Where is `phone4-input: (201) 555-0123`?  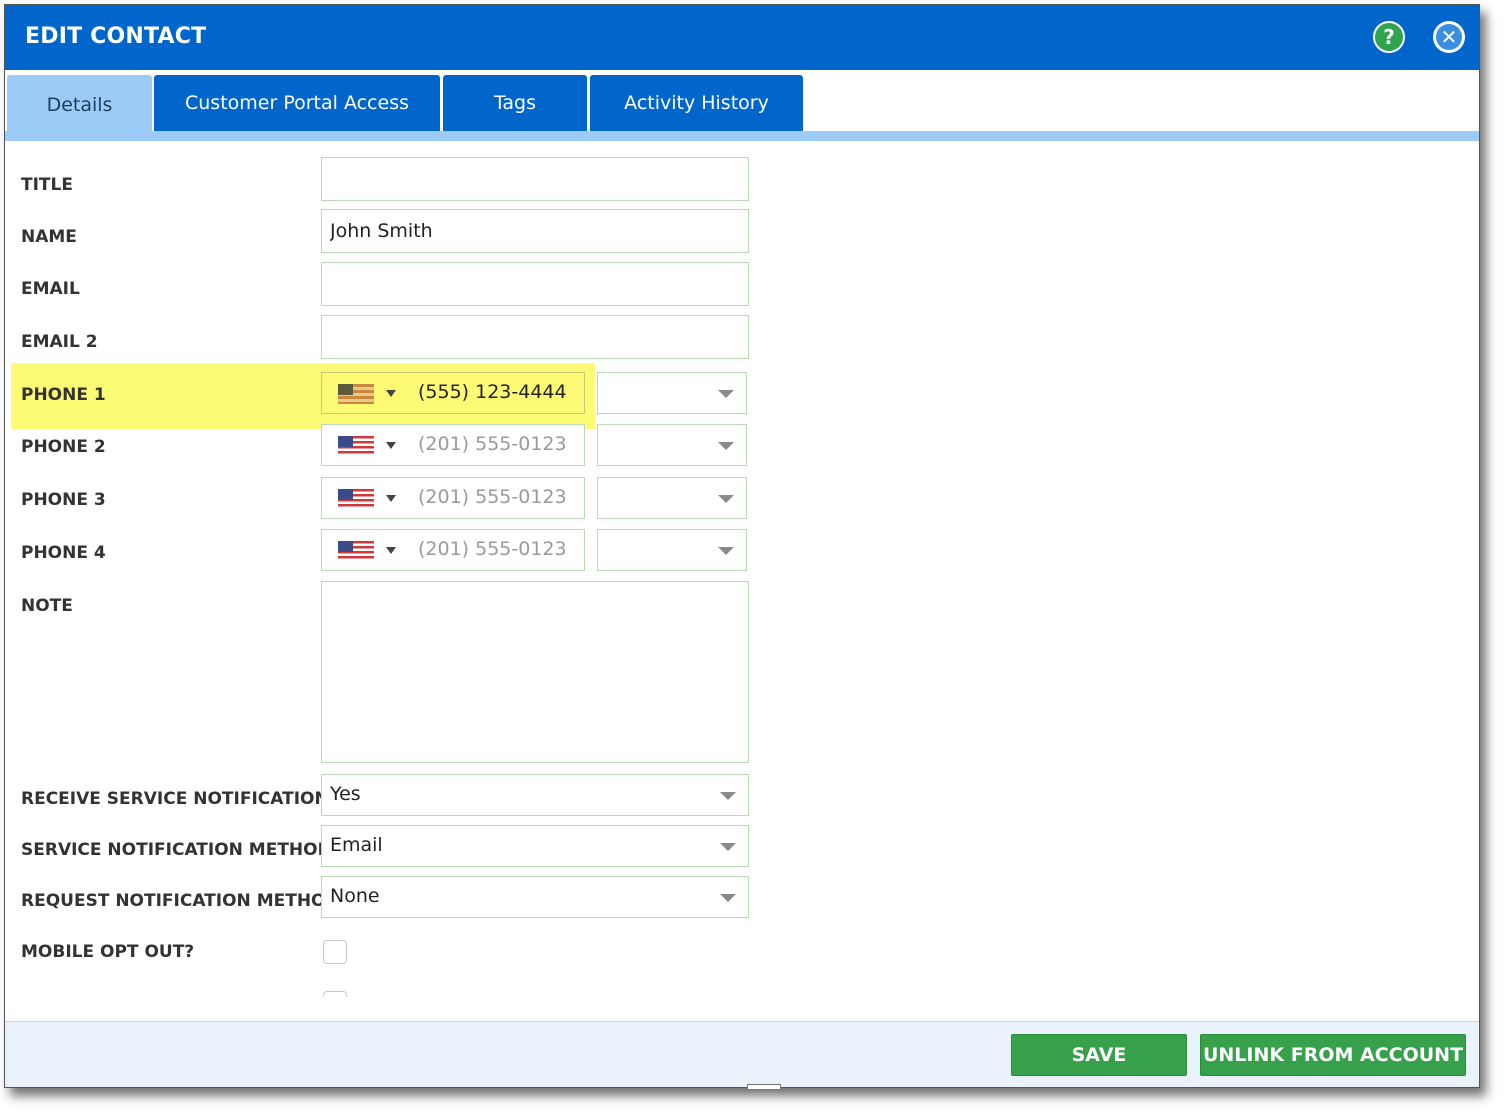 phone4-input: (201) 555-0123 is located at coordinates (453, 550).